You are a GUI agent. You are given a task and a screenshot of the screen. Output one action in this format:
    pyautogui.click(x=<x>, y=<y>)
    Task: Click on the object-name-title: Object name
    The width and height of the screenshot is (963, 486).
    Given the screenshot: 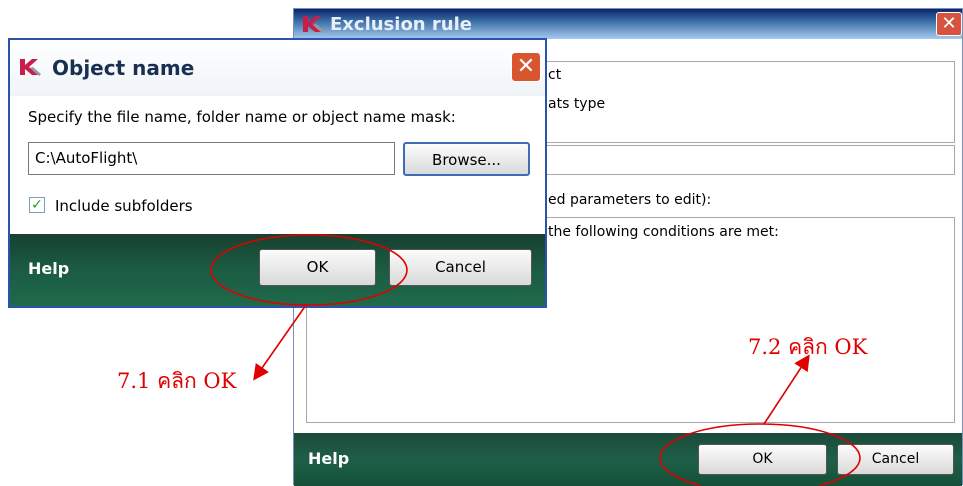 What is the action you would take?
    pyautogui.click(x=123, y=68)
    